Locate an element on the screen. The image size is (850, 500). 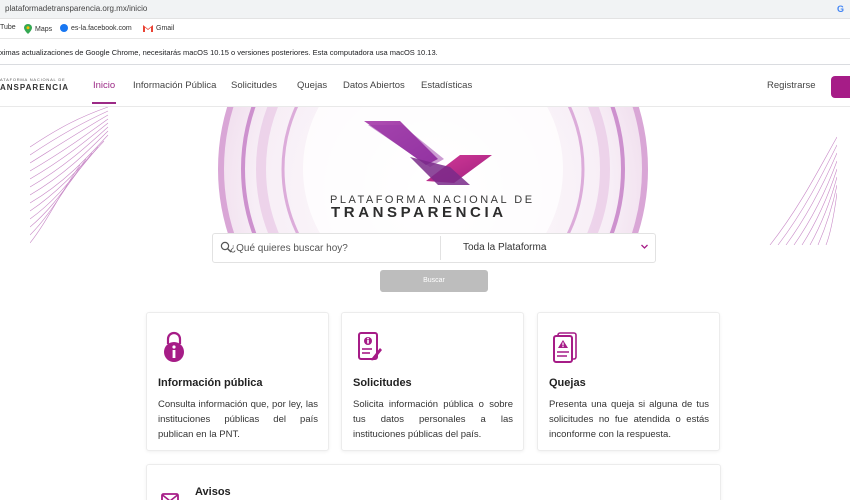
card-avisos: Avisos is located at coordinates (433, 482).